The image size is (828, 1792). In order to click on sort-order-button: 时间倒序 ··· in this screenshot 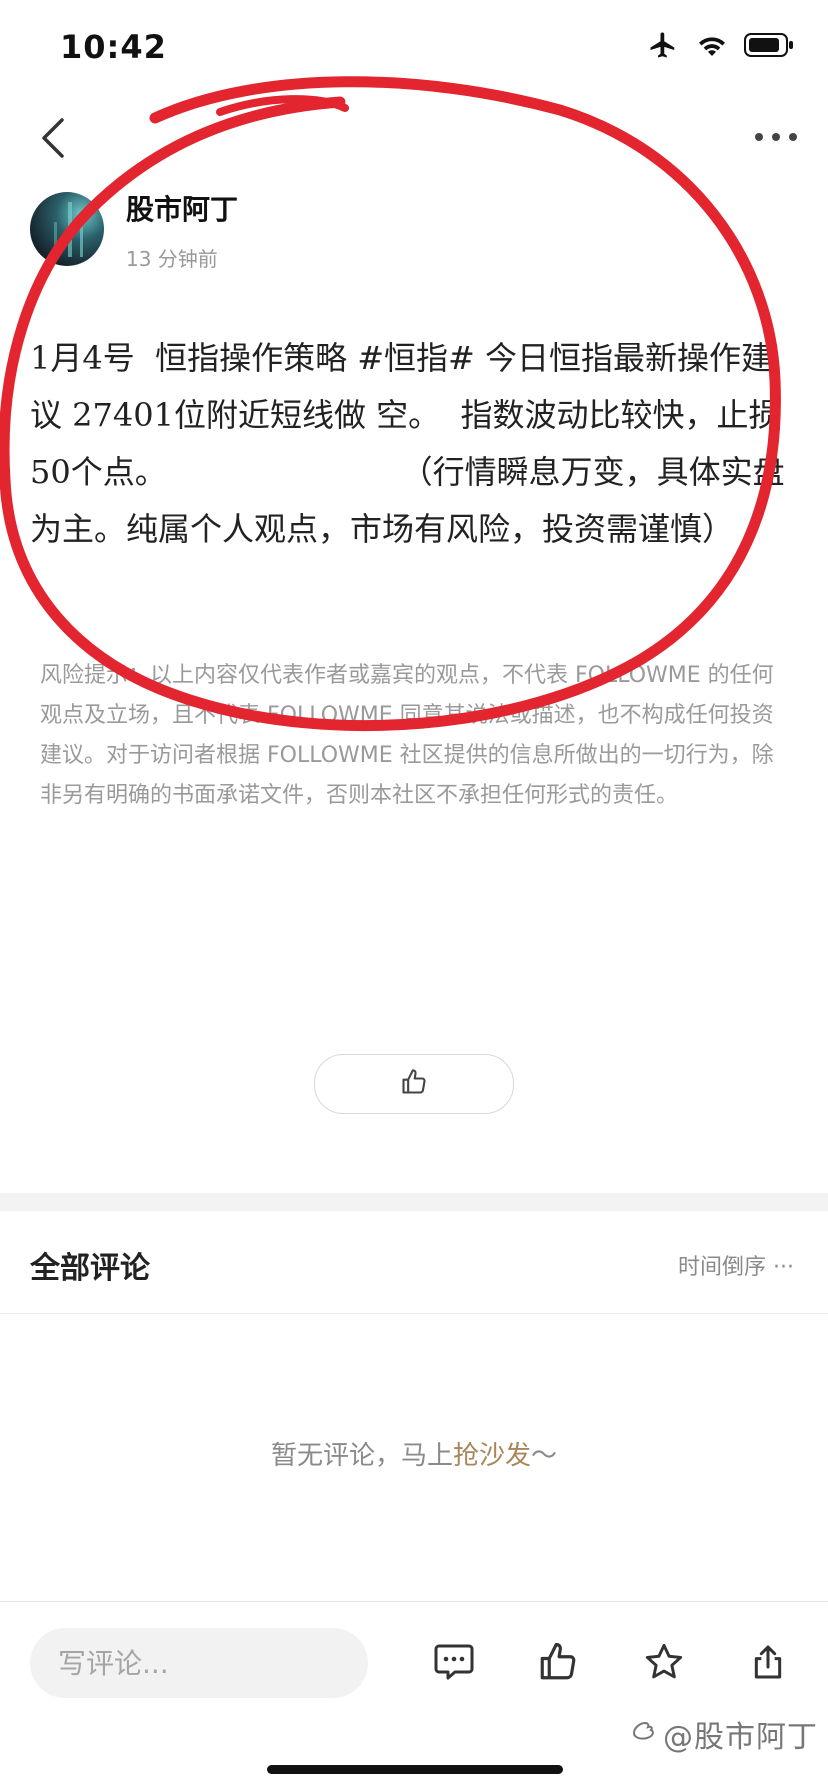, I will do `click(736, 1265)`.